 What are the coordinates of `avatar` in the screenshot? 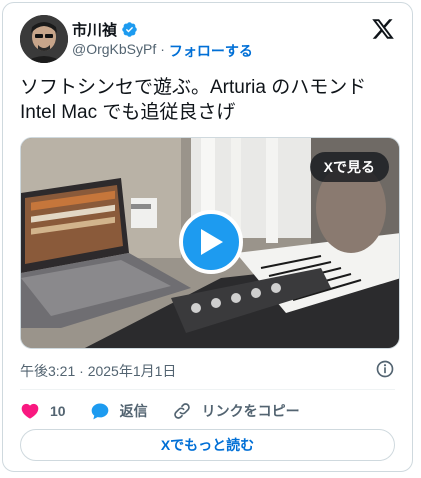 It's located at (44, 39).